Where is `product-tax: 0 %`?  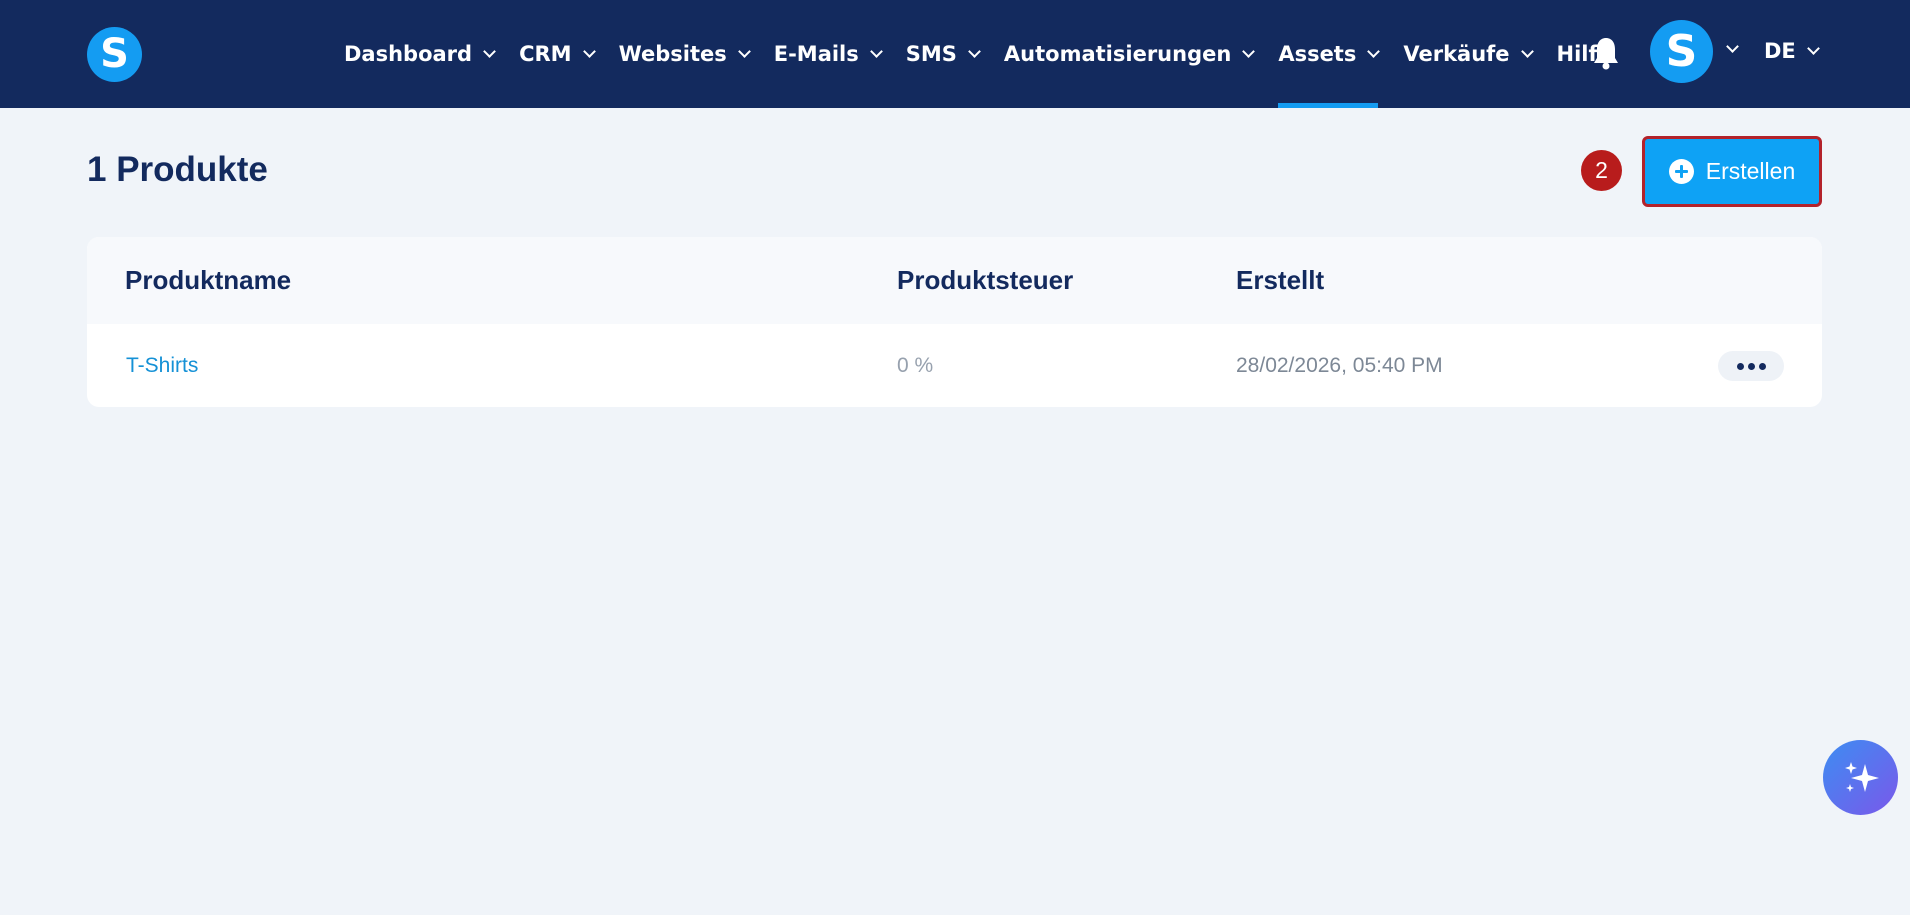
product-tax: 0 % is located at coordinates (915, 365).